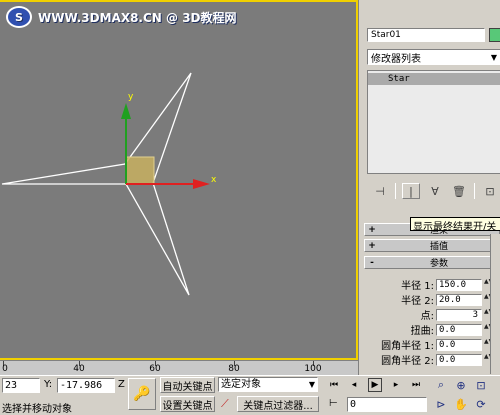 Image resolution: width=500 pixels, height=415 pixels. What do you see at coordinates (416, 385) in the screenshot?
I see `goto-end-icon: ⏭` at bounding box center [416, 385].